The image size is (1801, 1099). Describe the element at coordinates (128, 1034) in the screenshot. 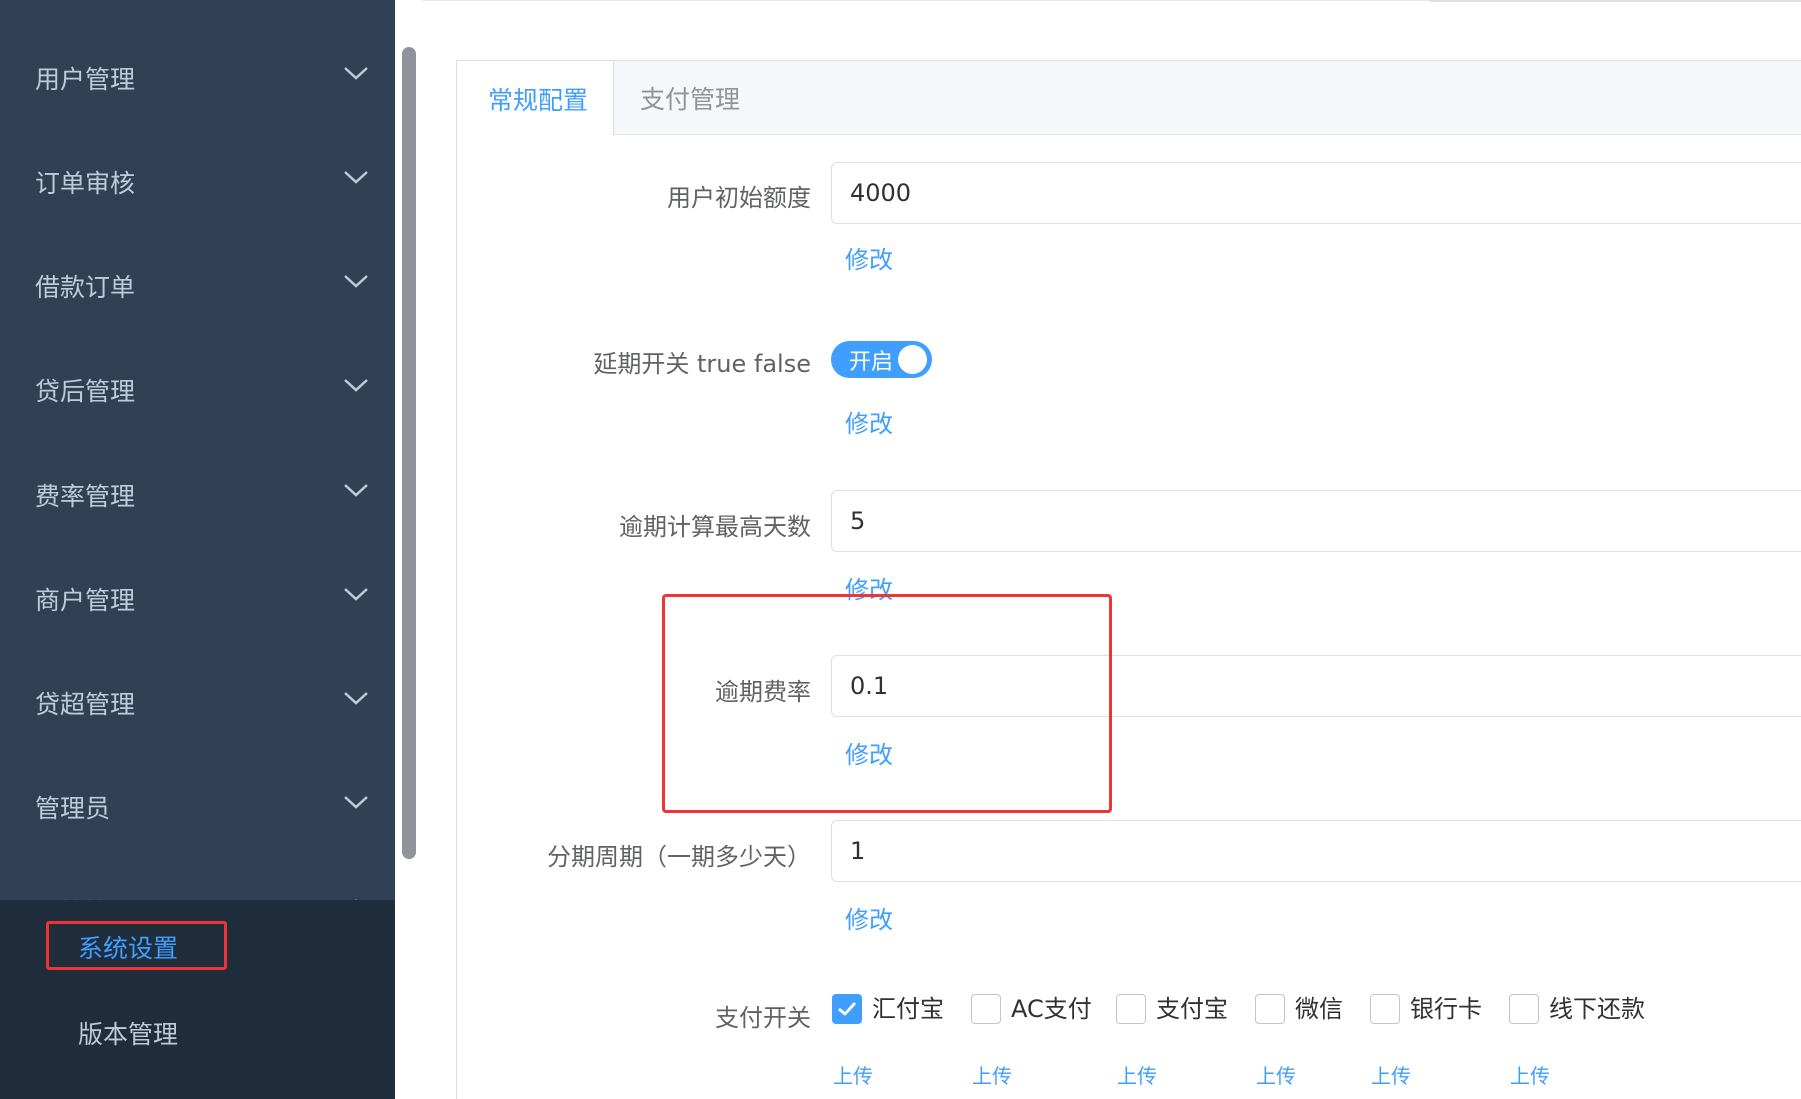

I see `sidebar-subitem-label: 版本管理` at that location.